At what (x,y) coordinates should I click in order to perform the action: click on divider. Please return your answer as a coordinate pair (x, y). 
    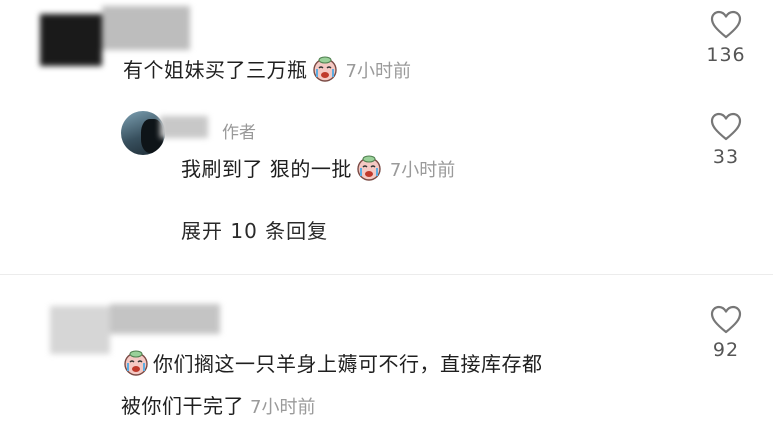
    Looking at the image, I should click on (386, 274).